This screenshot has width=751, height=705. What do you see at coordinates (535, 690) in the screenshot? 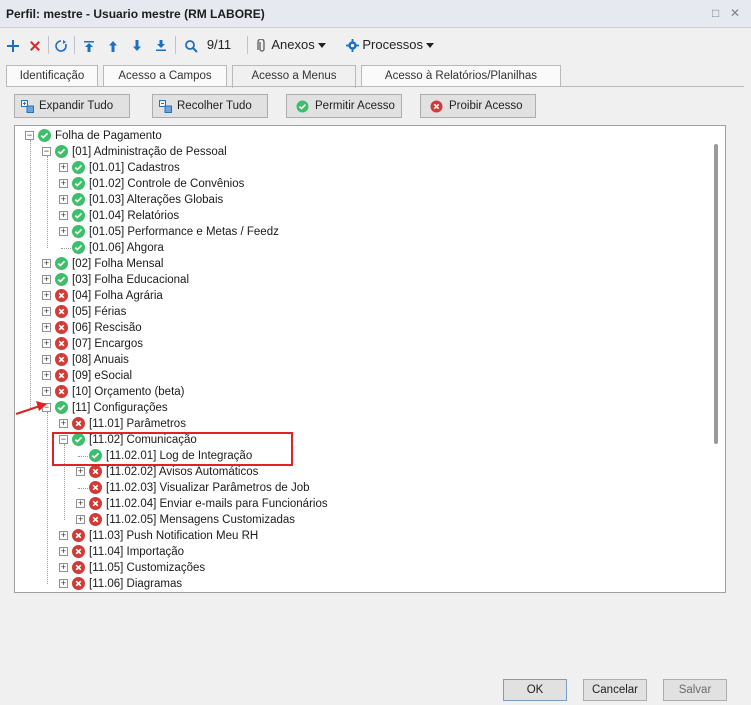
I see `ok-button: OK` at bounding box center [535, 690].